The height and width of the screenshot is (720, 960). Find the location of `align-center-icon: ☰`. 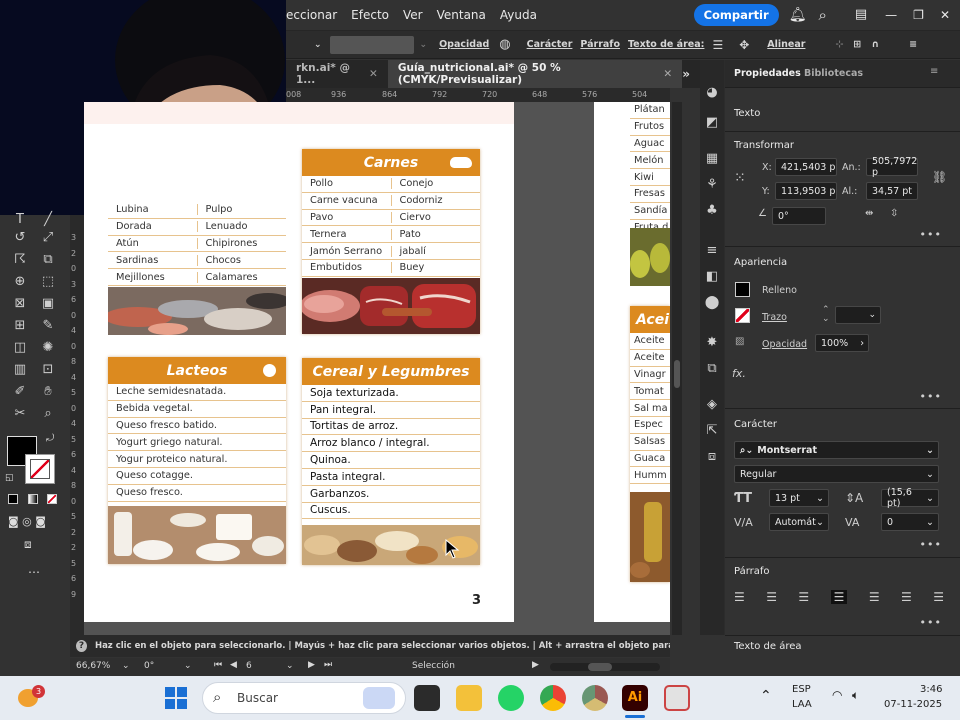

align-center-icon: ☰ is located at coordinates (771, 597).